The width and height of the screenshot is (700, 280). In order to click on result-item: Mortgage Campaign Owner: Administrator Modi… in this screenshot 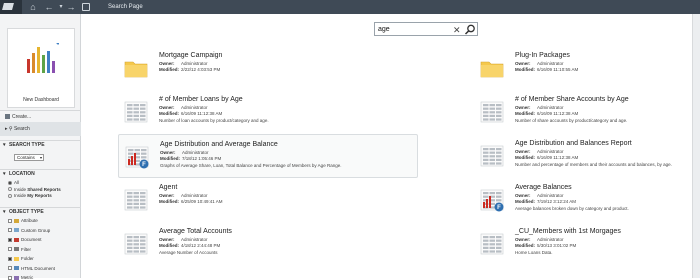, I will do `click(268, 68)`.